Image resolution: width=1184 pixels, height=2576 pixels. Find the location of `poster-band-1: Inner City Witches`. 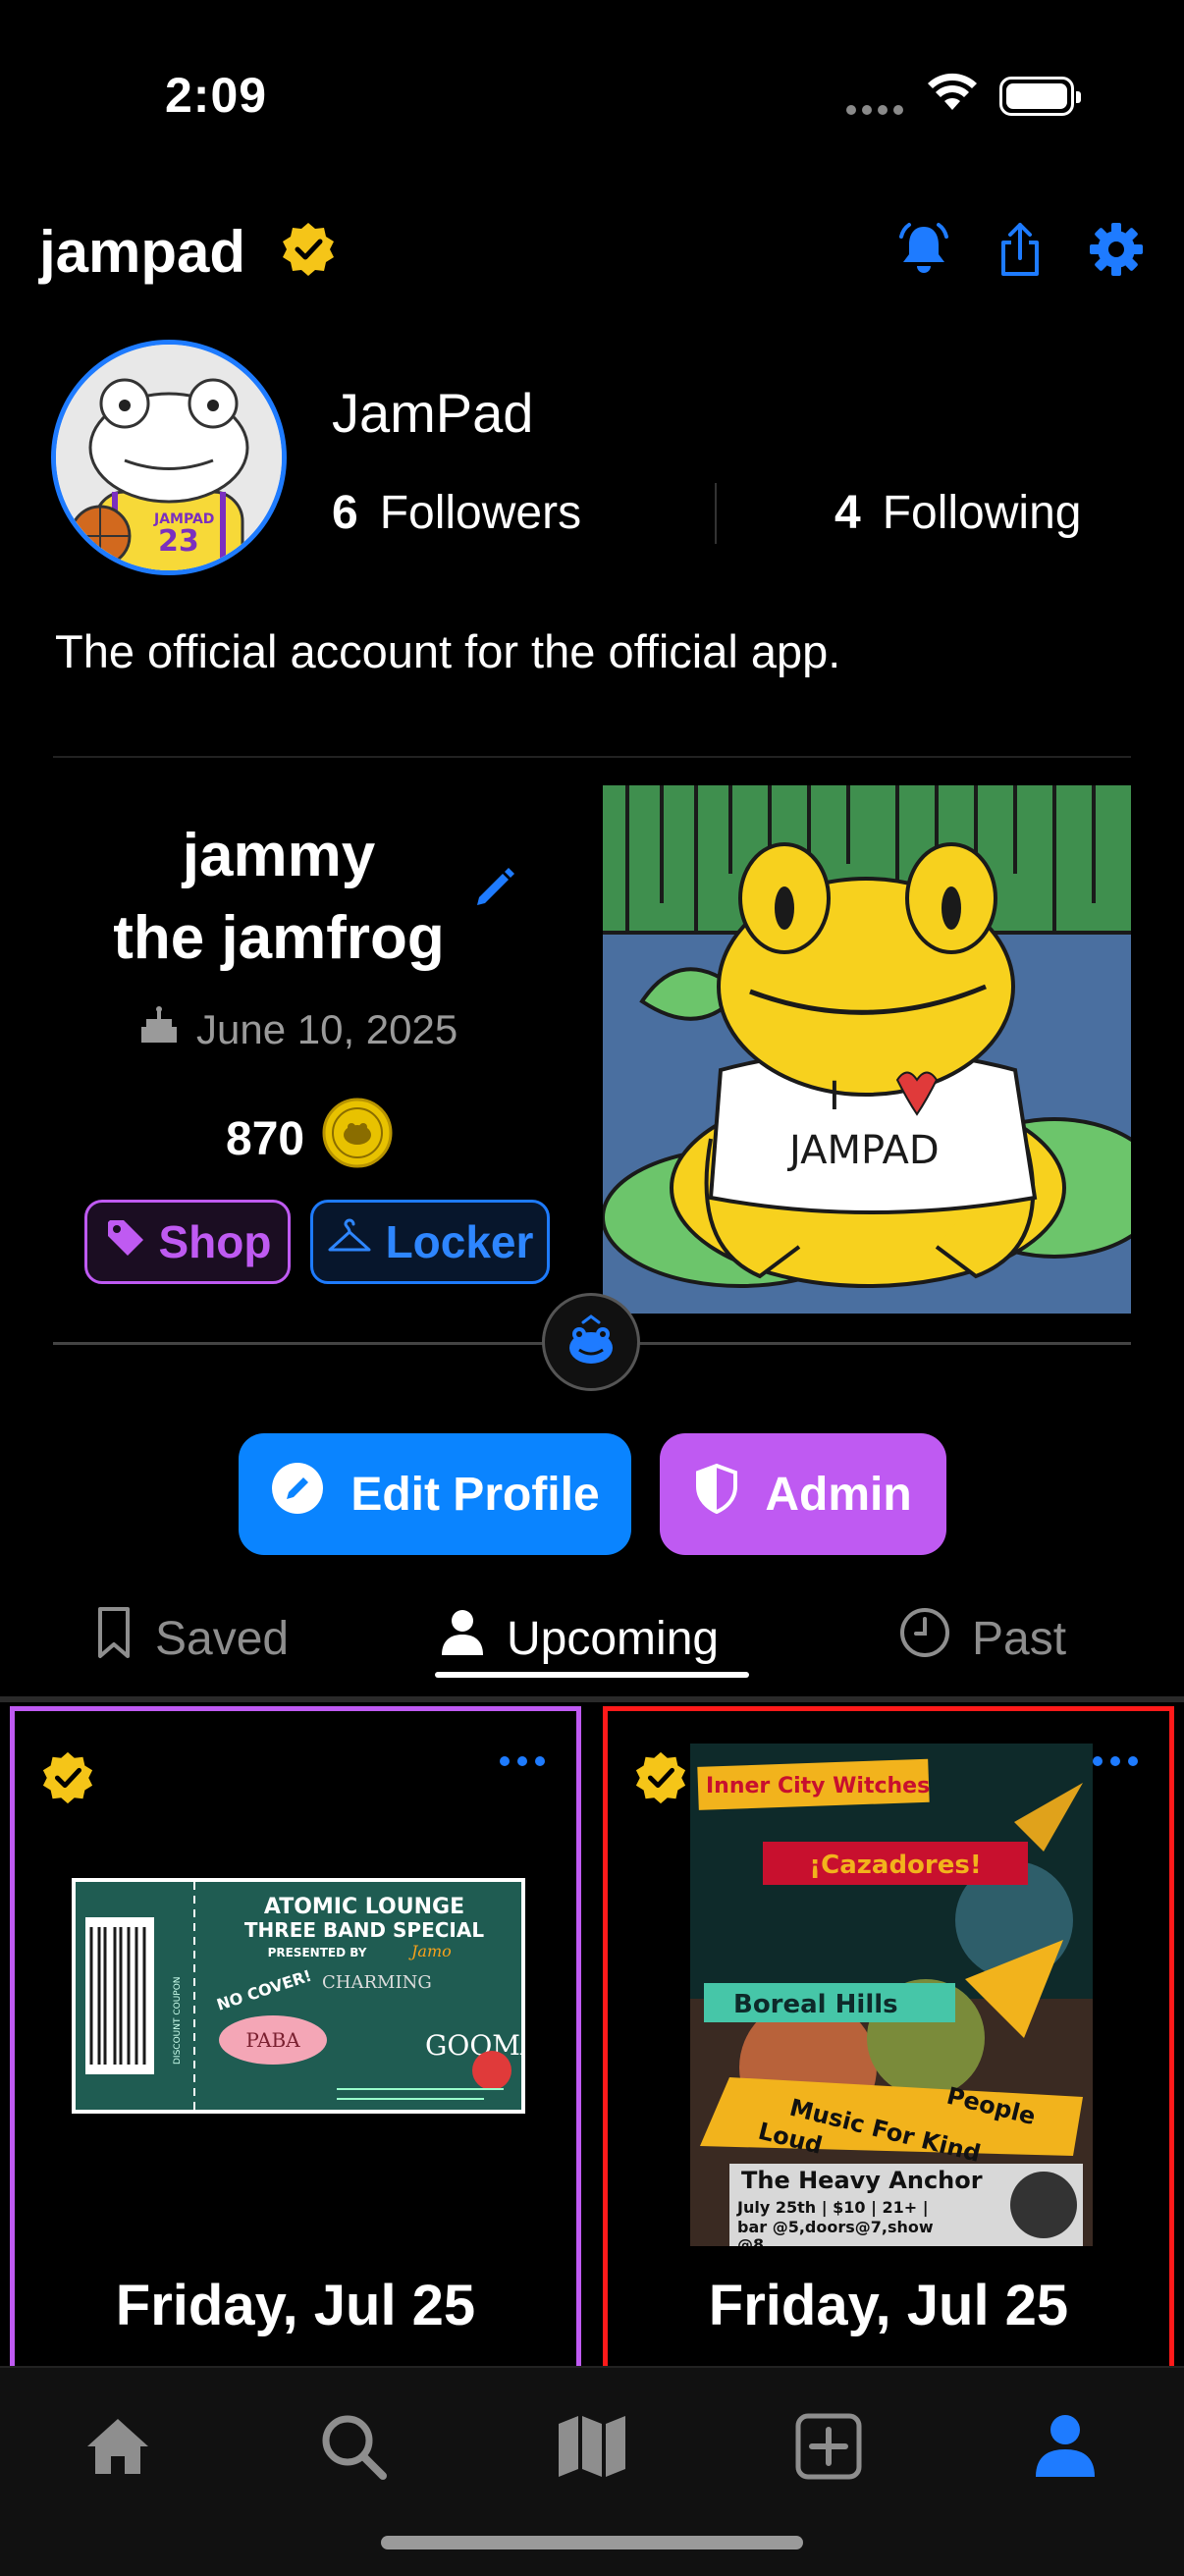

poster-band-1: Inner City Witches is located at coordinates (818, 1786).